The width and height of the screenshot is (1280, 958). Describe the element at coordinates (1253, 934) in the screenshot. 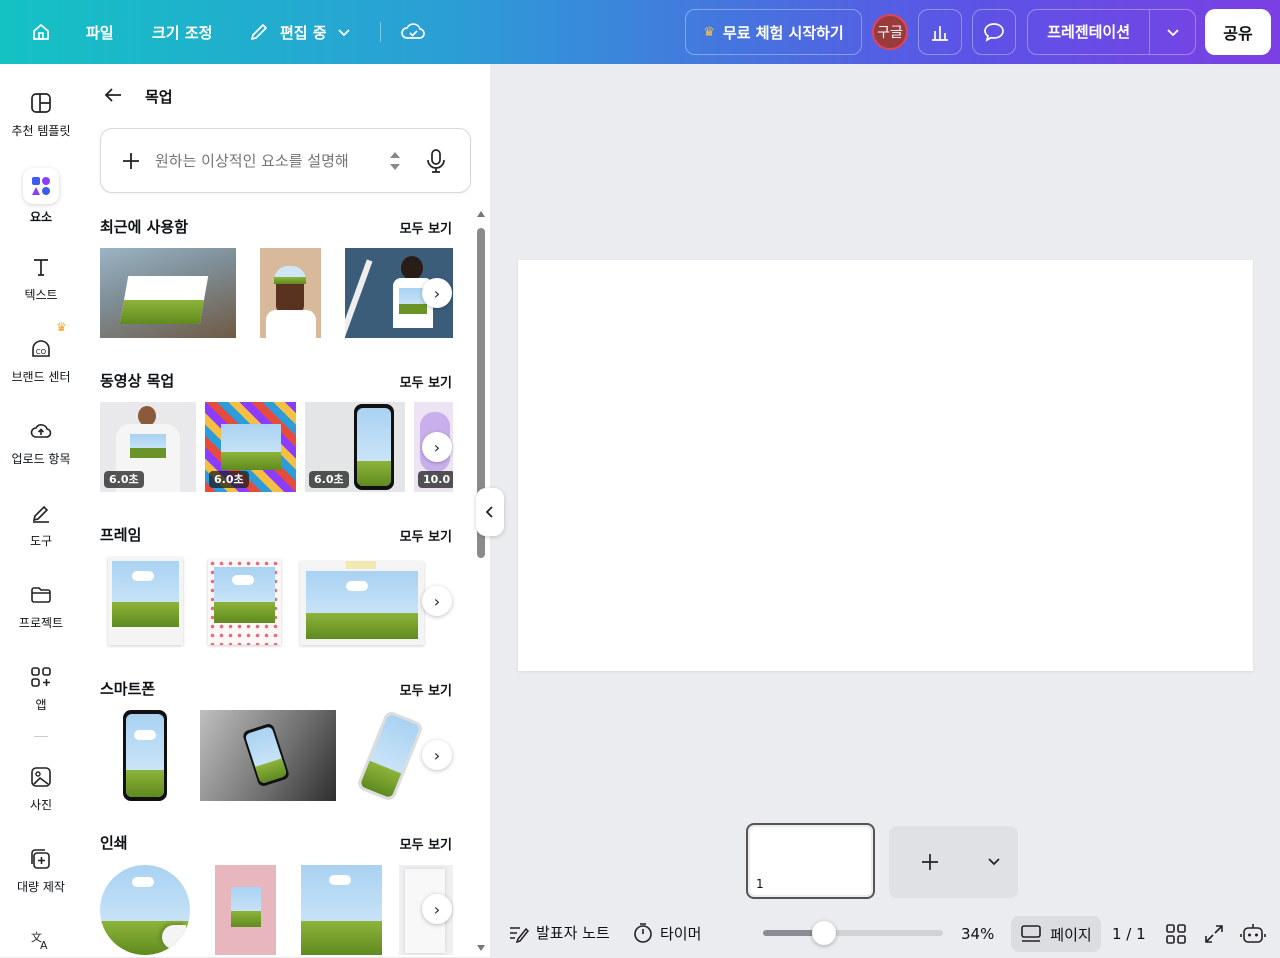

I see `assistant-button` at that location.